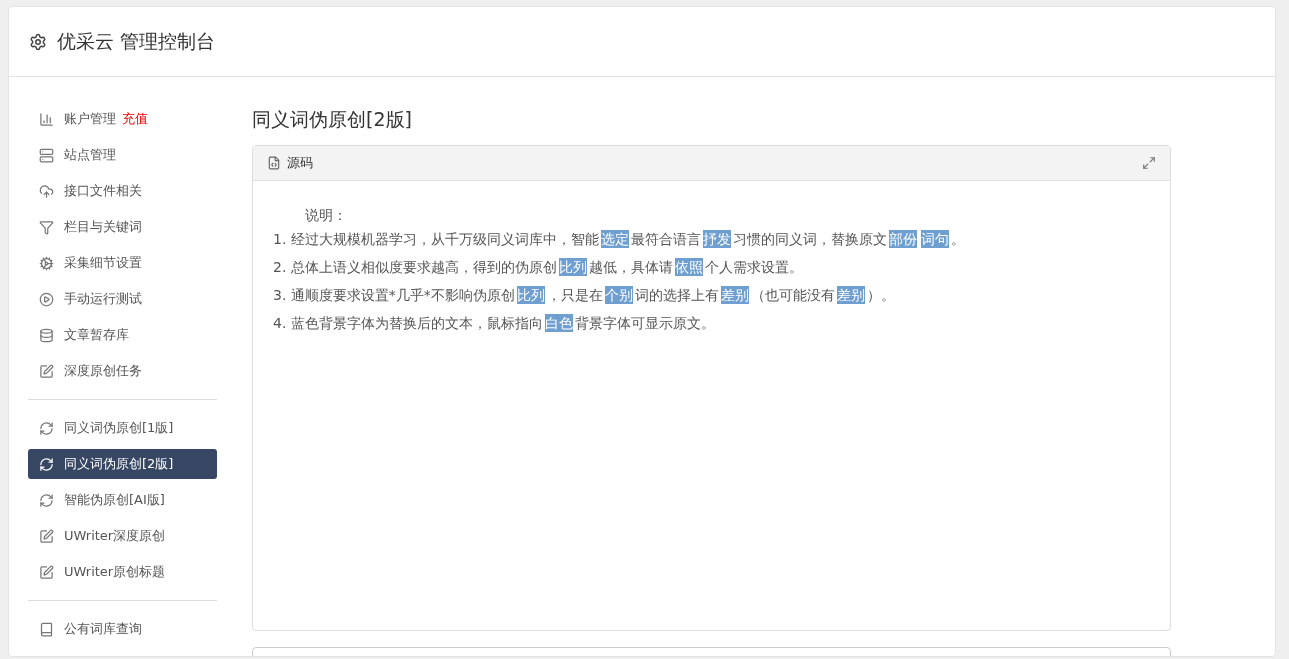  What do you see at coordinates (96, 335) in the screenshot?
I see `sidebar-label: 文章暂存库` at bounding box center [96, 335].